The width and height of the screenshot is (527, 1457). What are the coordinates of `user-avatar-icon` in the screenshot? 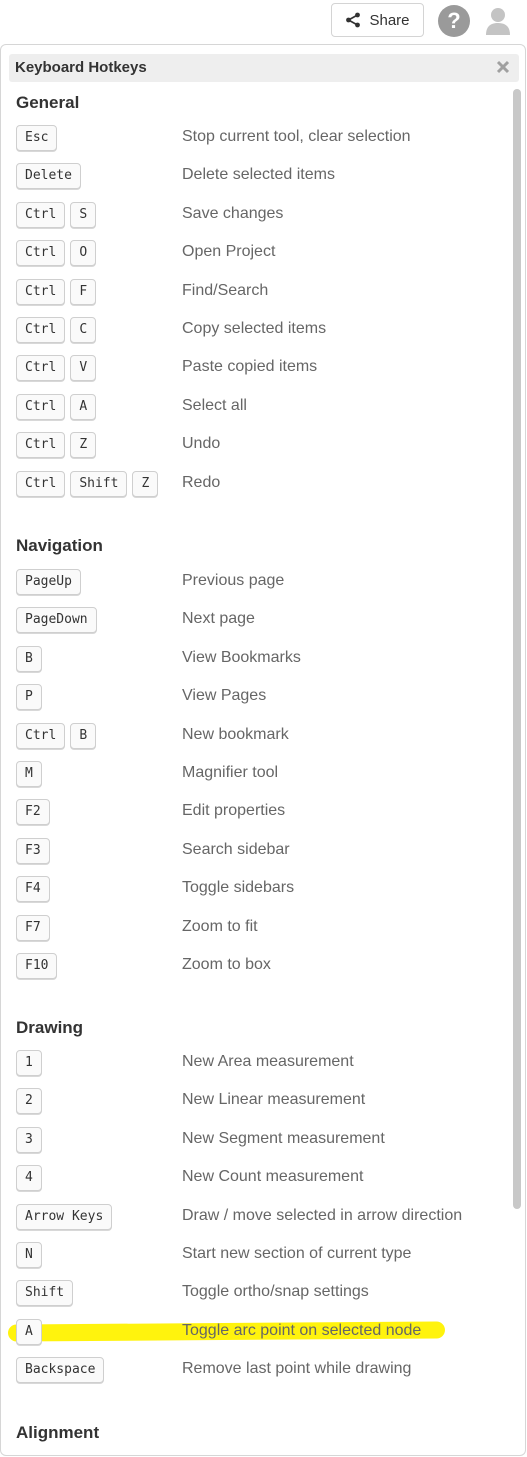 It's located at (498, 21).